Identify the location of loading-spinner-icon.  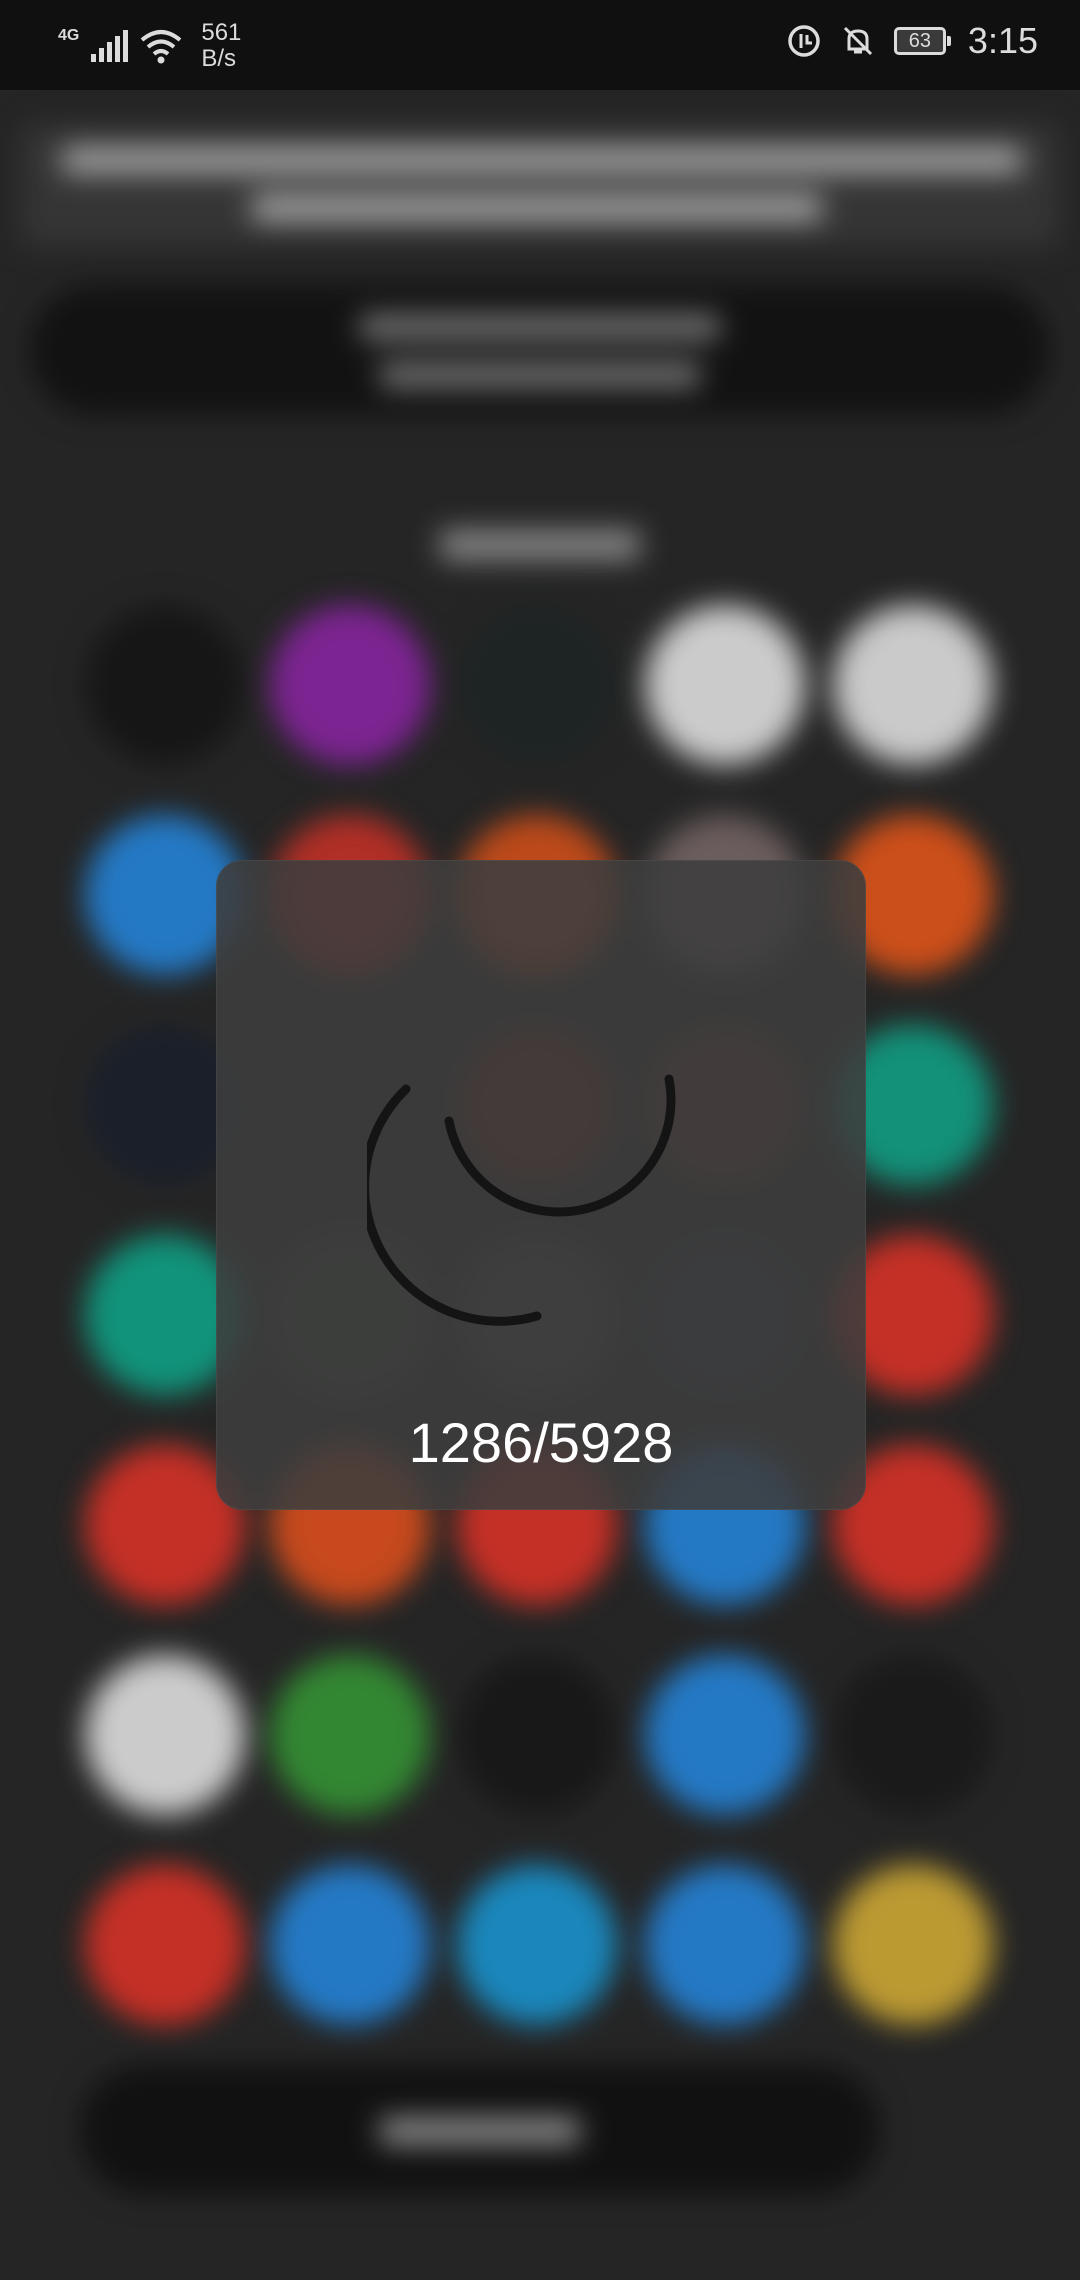
(521, 1200).